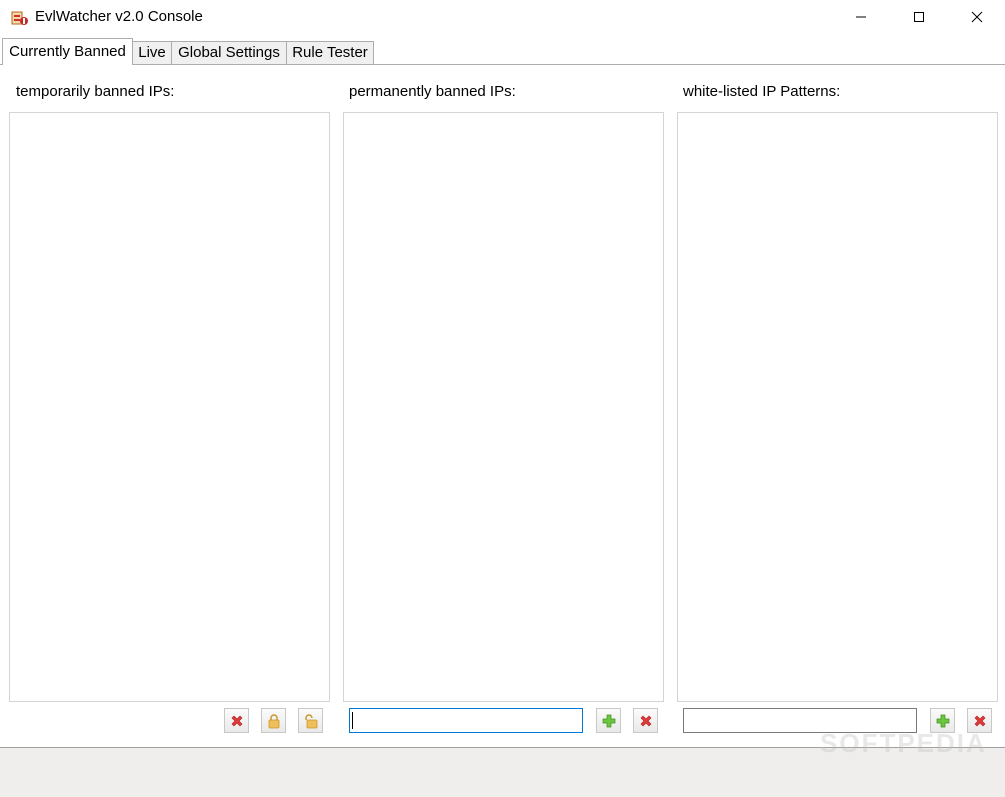  I want to click on tab-strip-divider, so click(502, 64).